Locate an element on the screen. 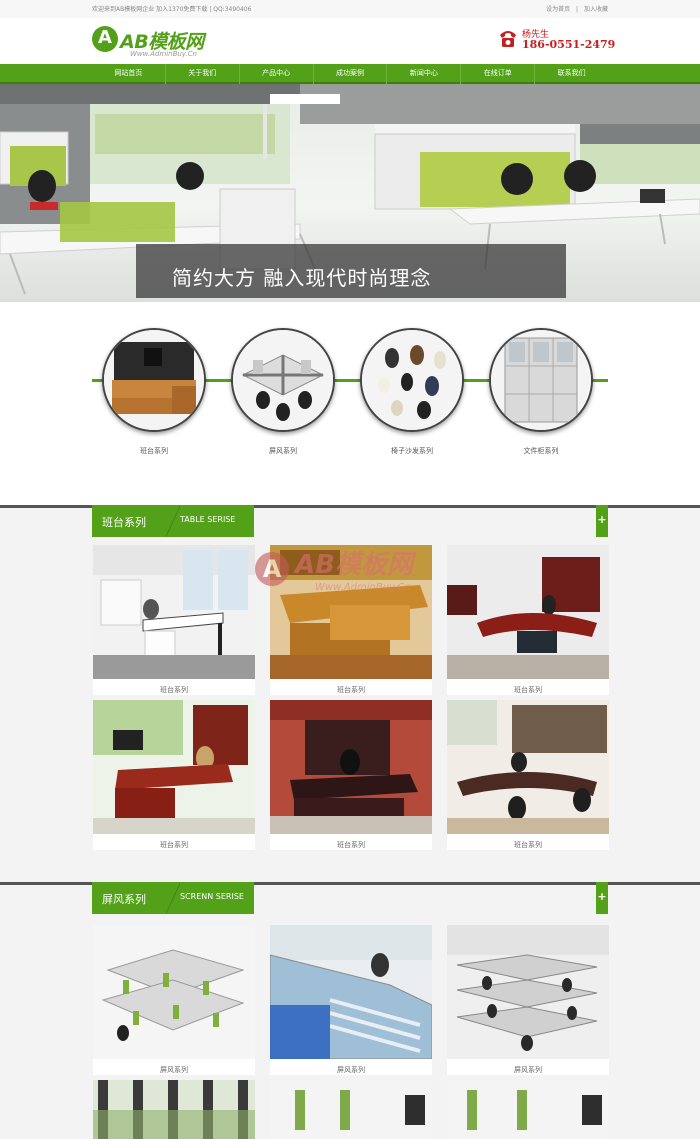 The width and height of the screenshot is (700, 1139). section-title-cn: 班台系列 is located at coordinates (124, 522).